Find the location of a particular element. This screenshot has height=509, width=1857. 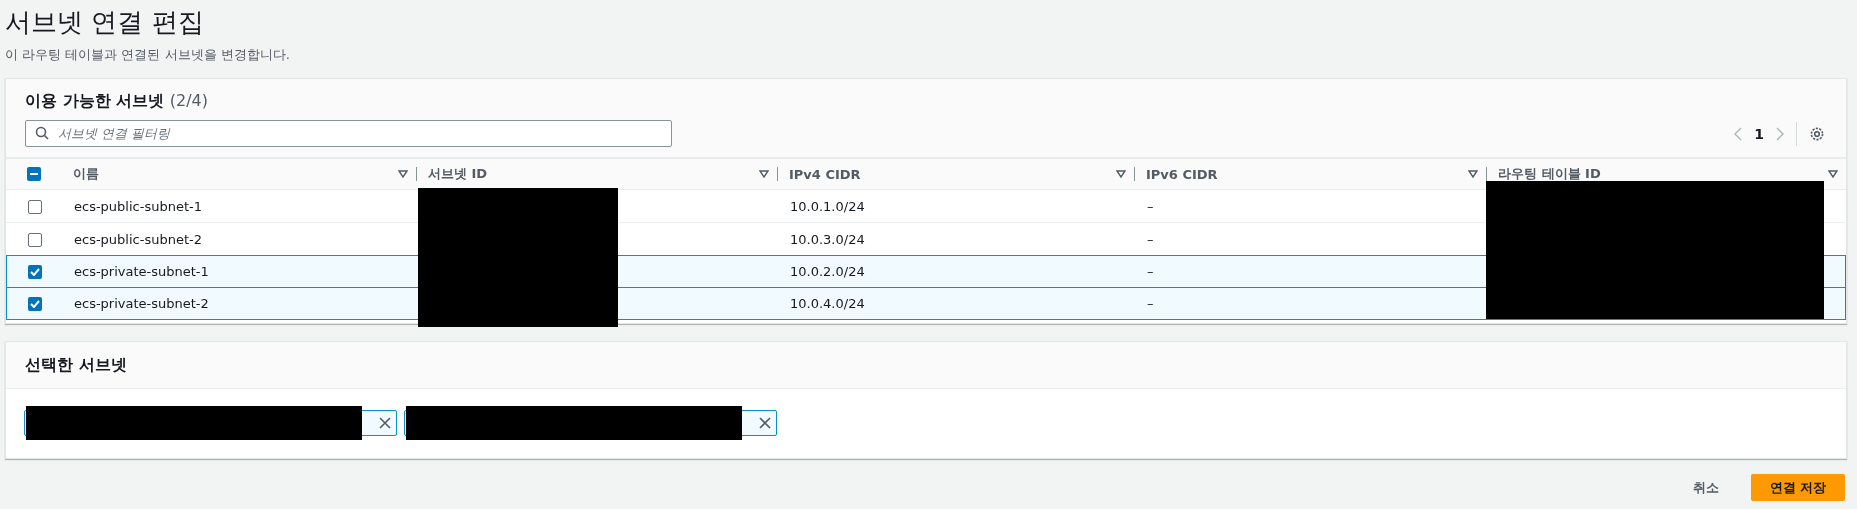

select-all-checkbox is located at coordinates (33, 174).